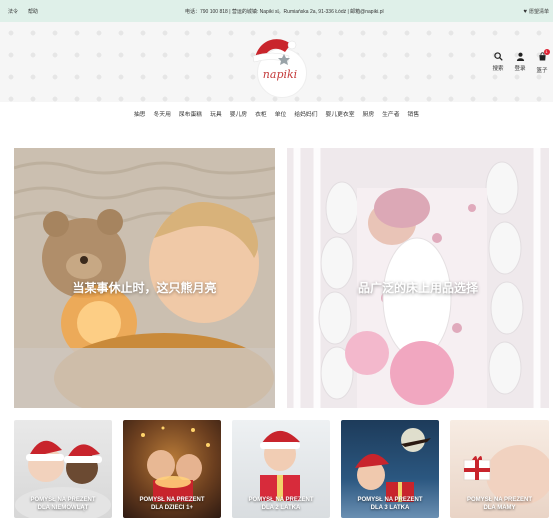 The image size is (553, 521). What do you see at coordinates (280, 74) in the screenshot?
I see `logo-text: napiki` at bounding box center [280, 74].